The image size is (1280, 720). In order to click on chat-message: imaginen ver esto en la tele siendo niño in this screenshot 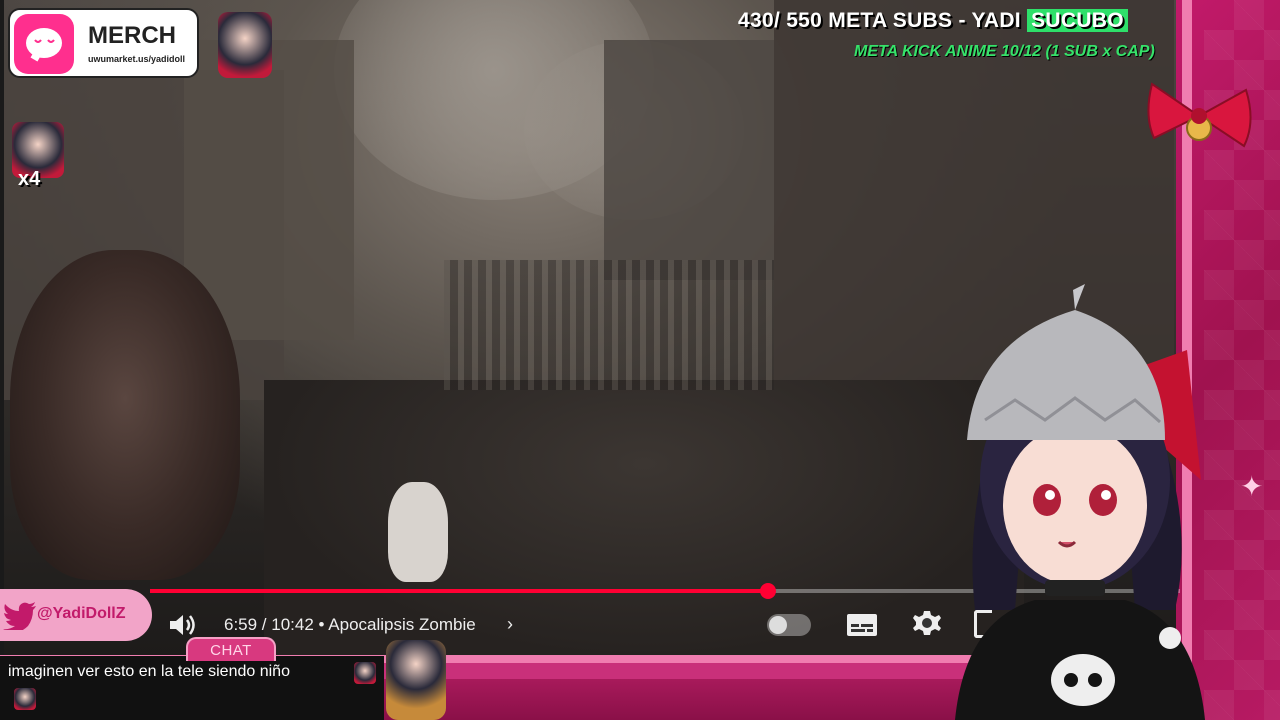, I will do `click(149, 671)`.